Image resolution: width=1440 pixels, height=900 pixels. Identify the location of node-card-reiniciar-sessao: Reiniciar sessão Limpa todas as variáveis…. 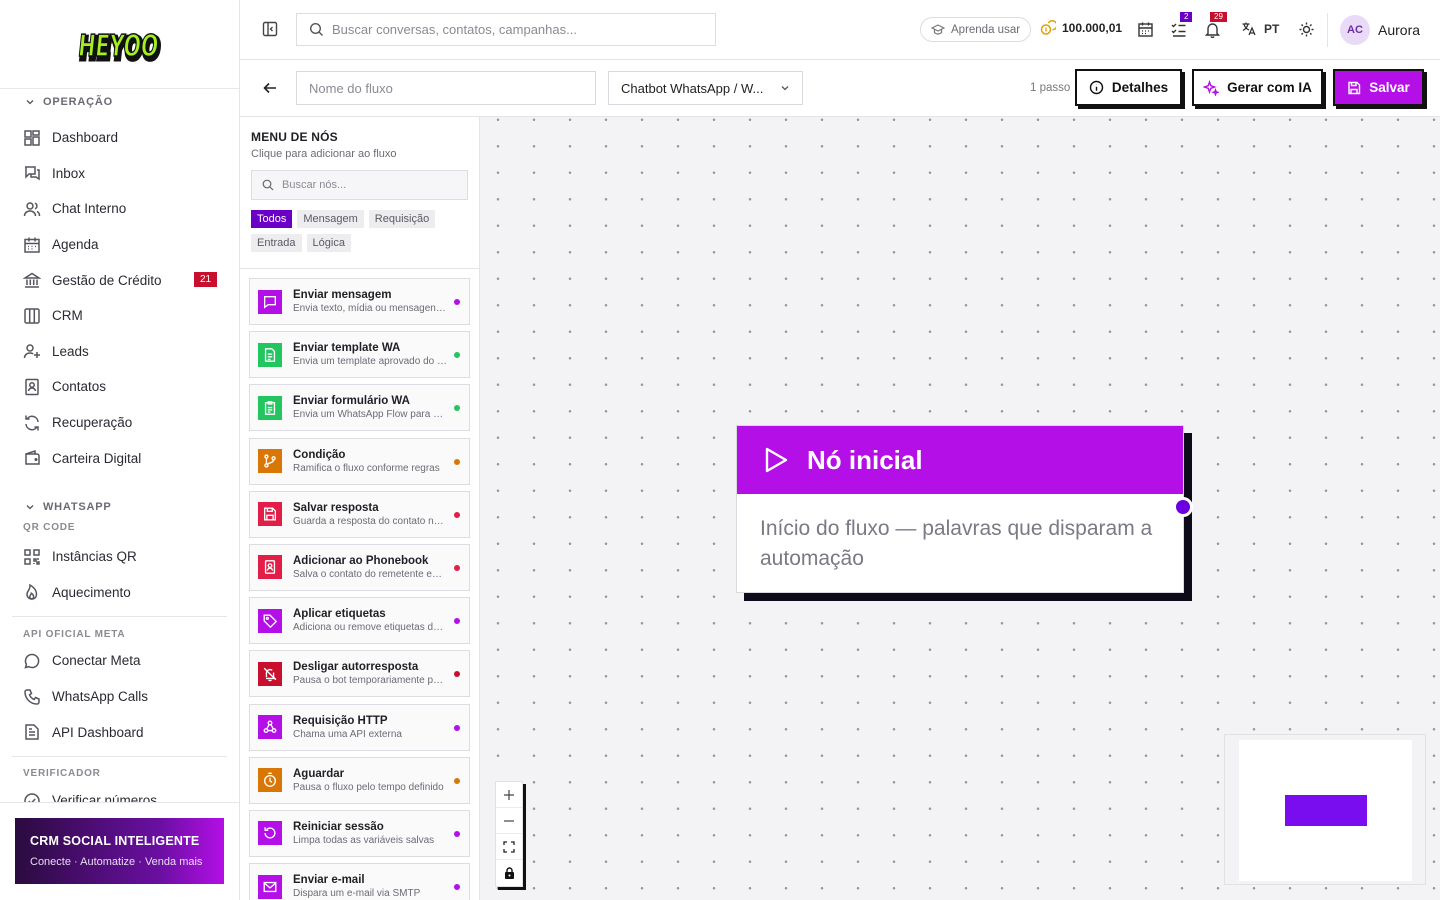
(359, 833).